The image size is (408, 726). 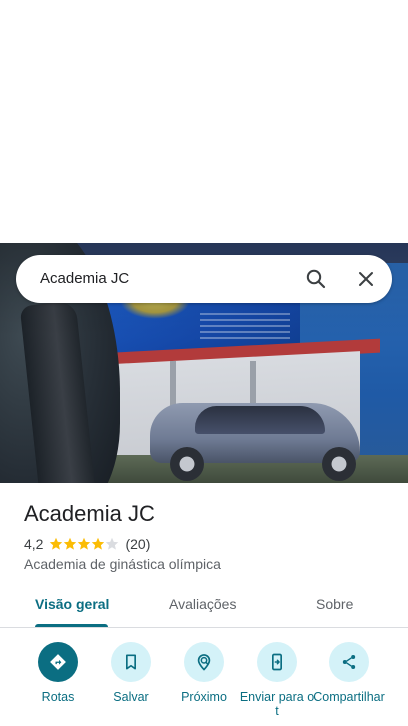 I want to click on close-icon, so click(x=366, y=279).